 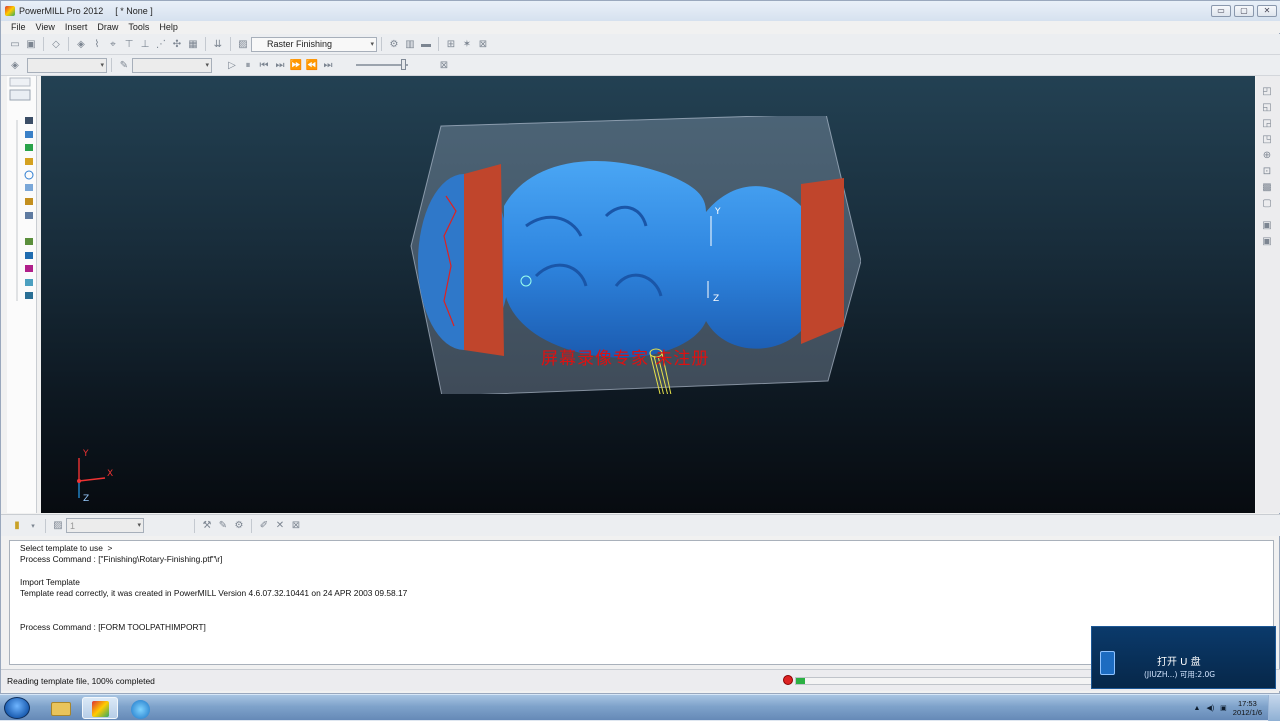 What do you see at coordinates (61, 11) in the screenshot?
I see `app-title: PowerMILL Pro 2012` at bounding box center [61, 11].